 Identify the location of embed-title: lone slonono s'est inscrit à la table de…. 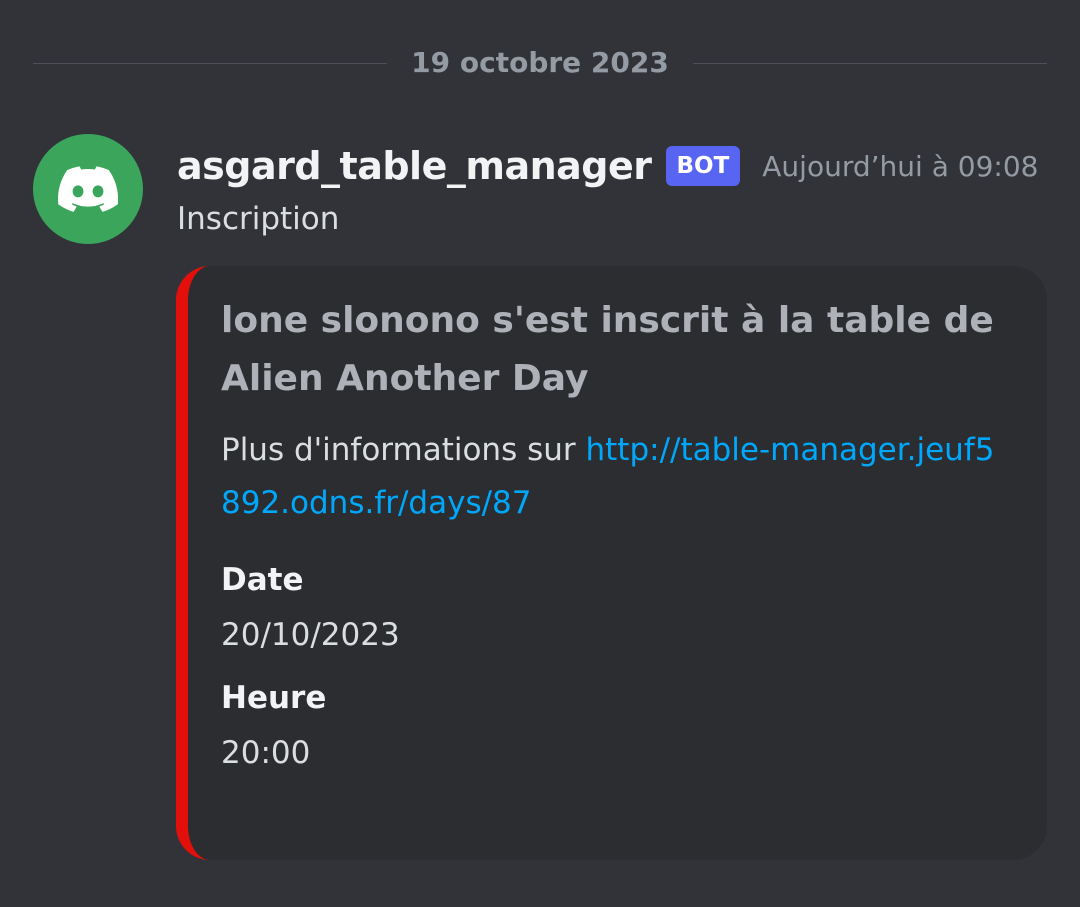
(607, 349).